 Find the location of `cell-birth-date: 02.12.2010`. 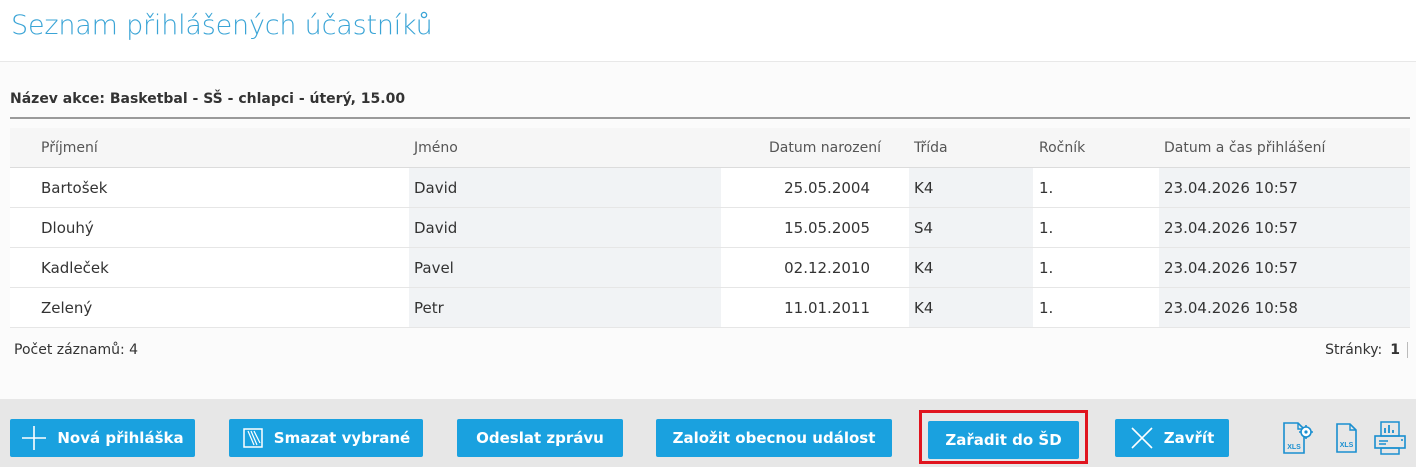

cell-birth-date: 02.12.2010 is located at coordinates (827, 267).